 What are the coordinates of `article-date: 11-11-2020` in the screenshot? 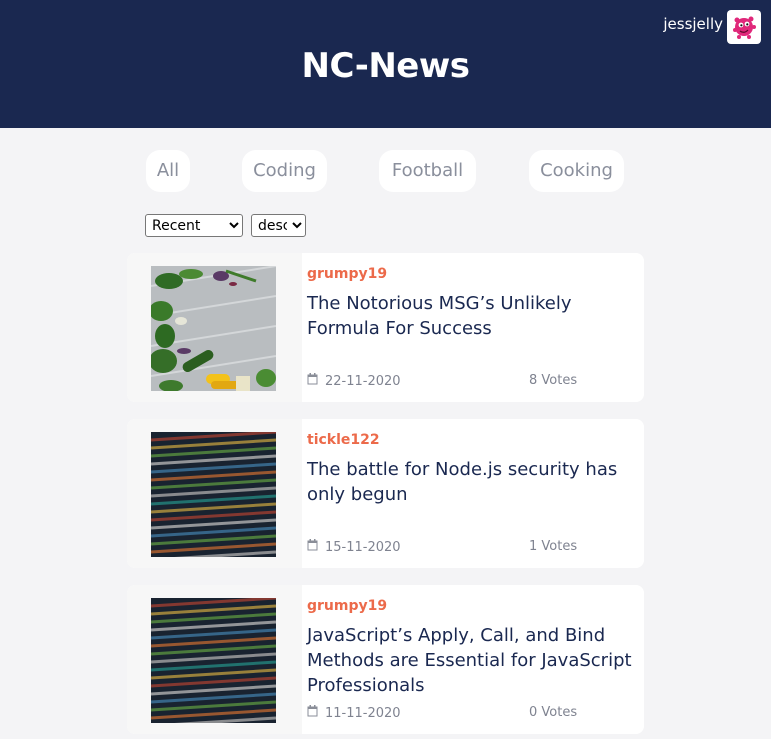 It's located at (354, 713).